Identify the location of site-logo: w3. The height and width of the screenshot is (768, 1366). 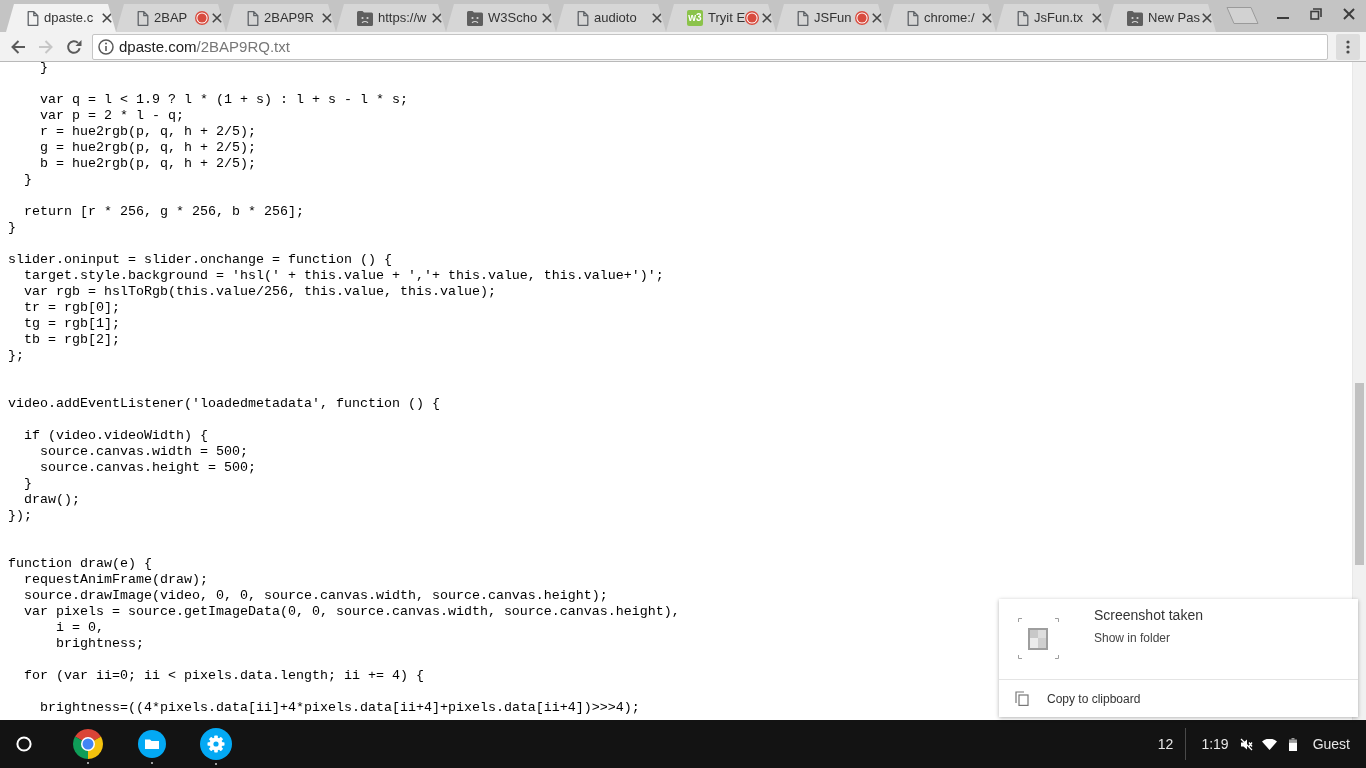
(695, 18).